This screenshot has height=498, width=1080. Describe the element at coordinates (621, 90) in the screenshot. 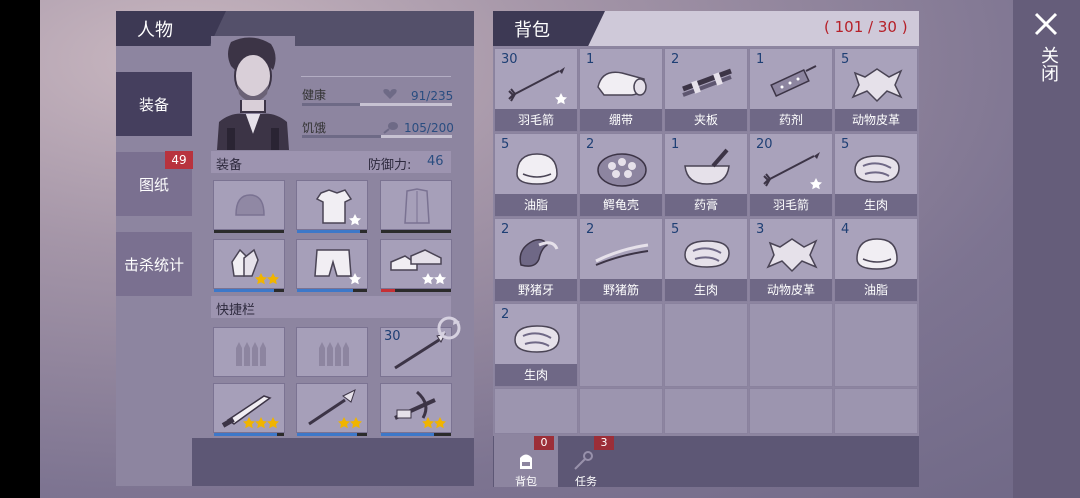

I see `inventory-slot: 1 绷带` at that location.